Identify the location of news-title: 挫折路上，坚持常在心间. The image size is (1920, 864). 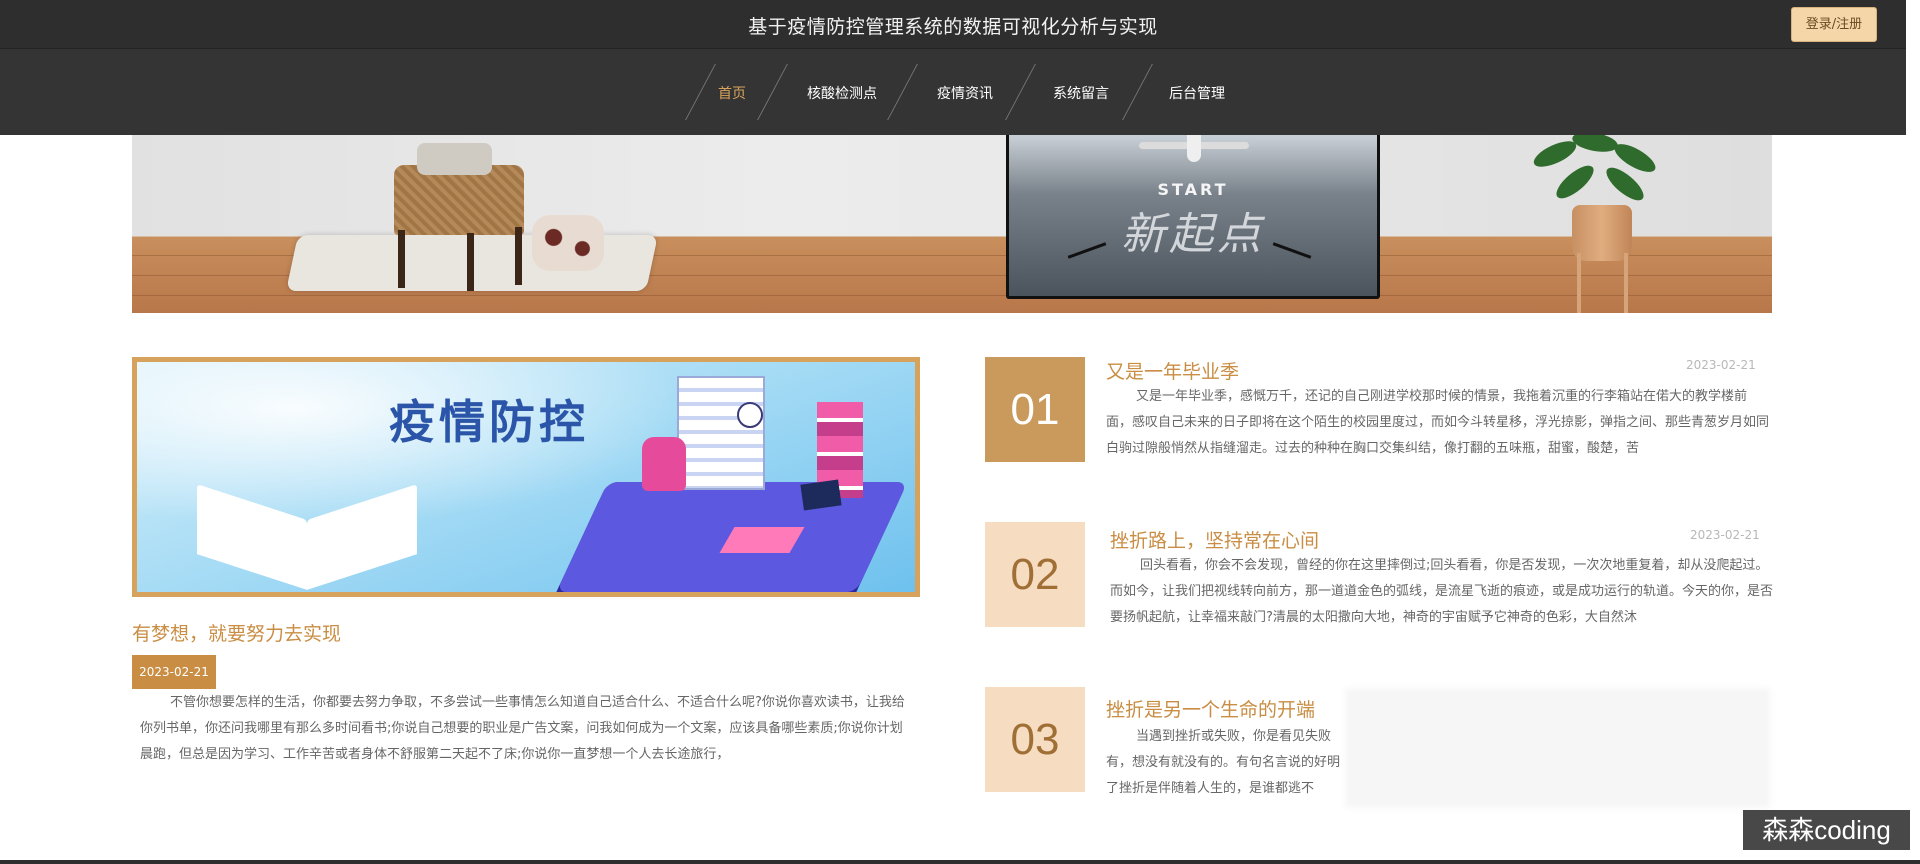
(1214, 539).